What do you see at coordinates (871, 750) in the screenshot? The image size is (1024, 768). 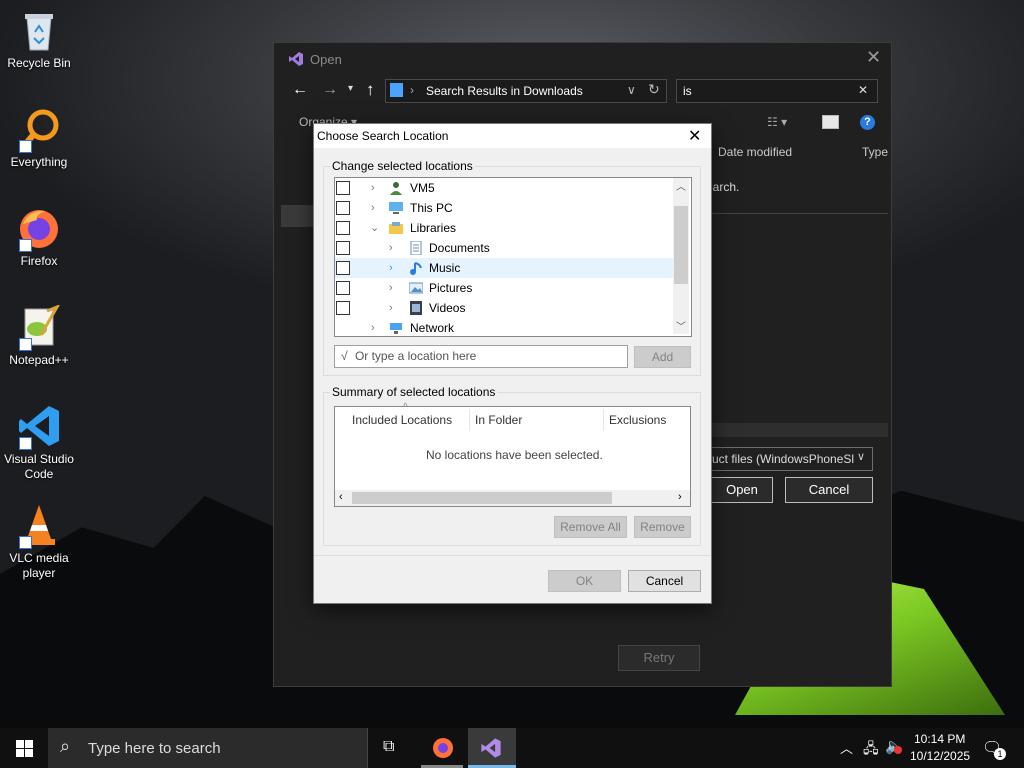 I see `network-status-icon: 🖧` at bounding box center [871, 750].